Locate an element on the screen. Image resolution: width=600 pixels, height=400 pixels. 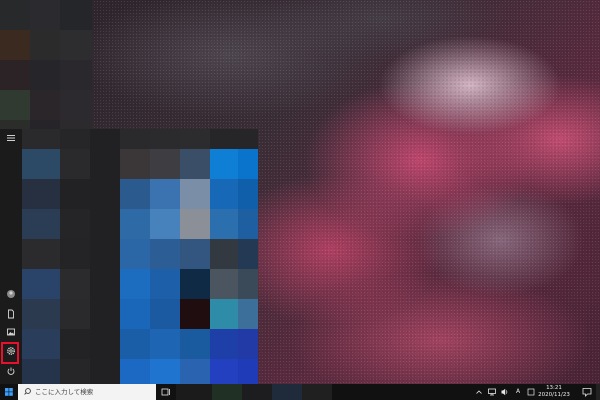
tray-overflow-button is located at coordinates (479, 392).